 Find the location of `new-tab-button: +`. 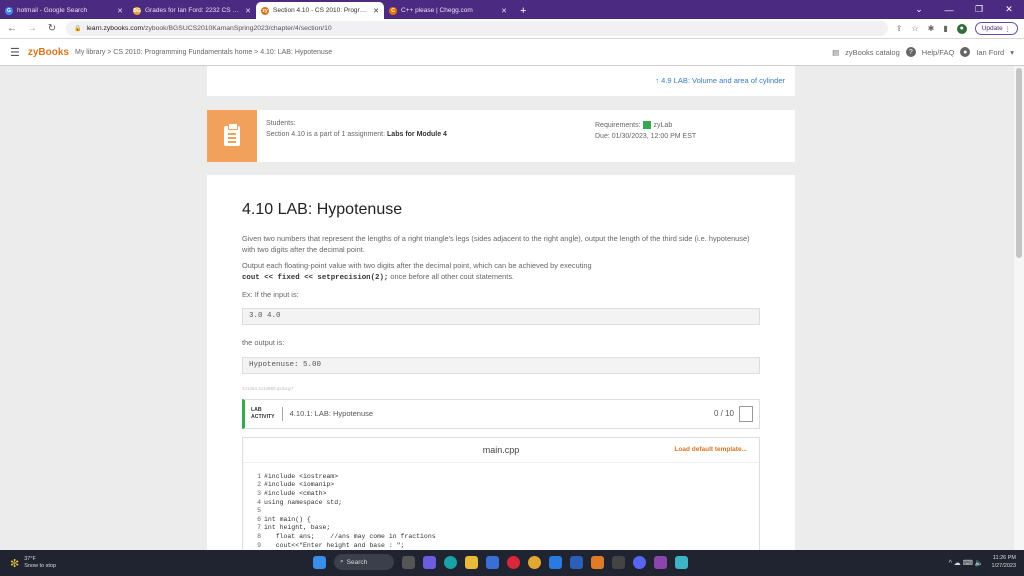

new-tab-button: + is located at coordinates (523, 10).